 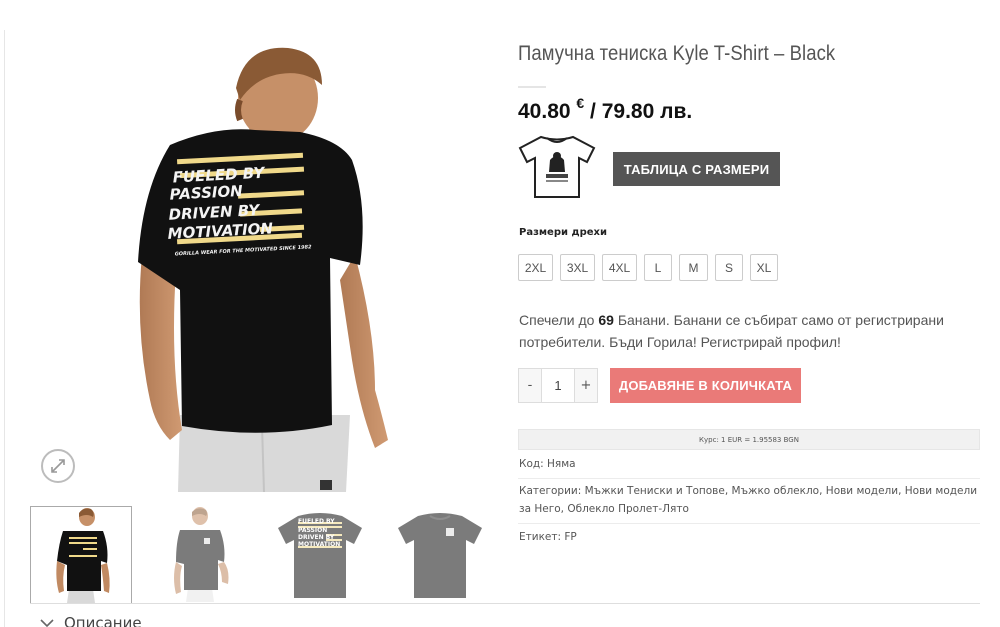 I want to click on size-option: L, so click(x=658, y=267).